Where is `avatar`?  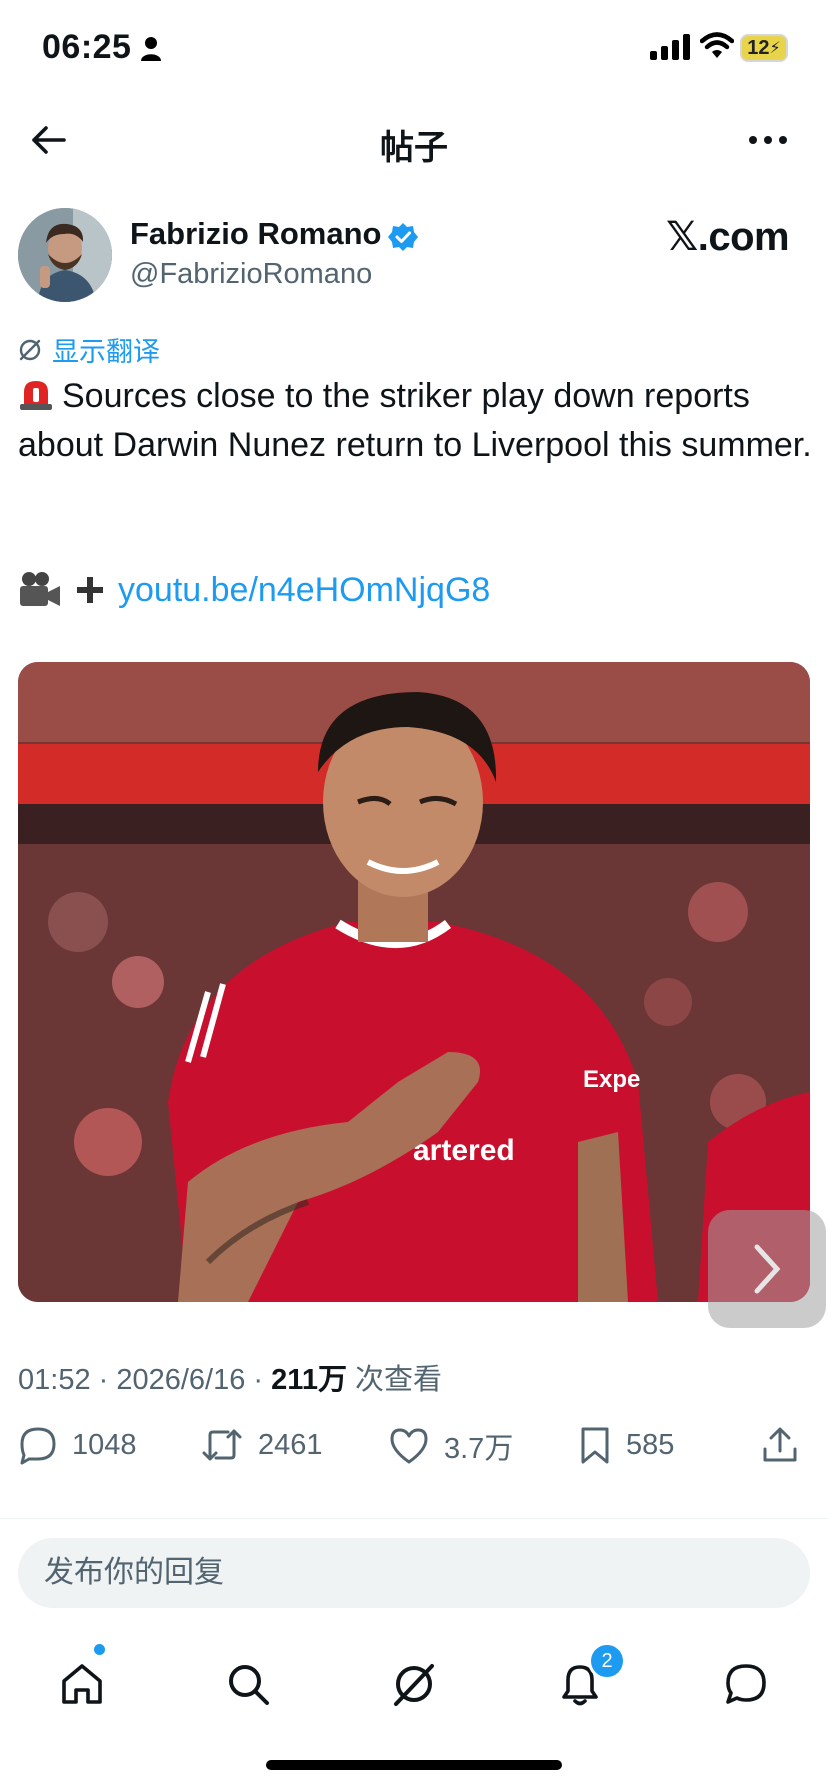
avatar is located at coordinates (65, 255).